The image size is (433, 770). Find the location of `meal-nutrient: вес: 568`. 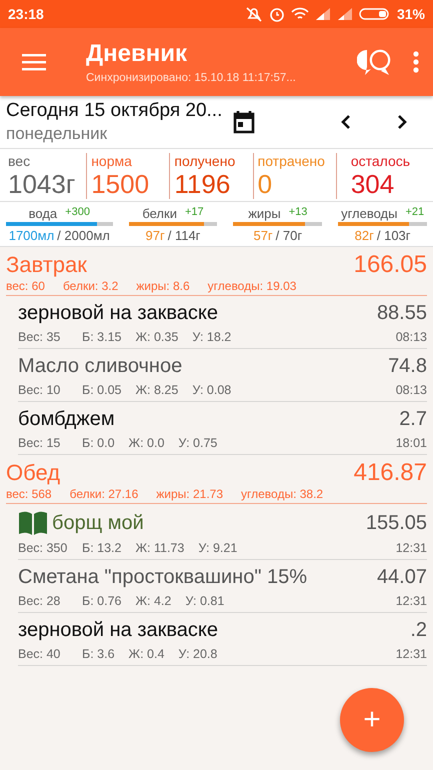

meal-nutrient: вес: 568 is located at coordinates (29, 494).